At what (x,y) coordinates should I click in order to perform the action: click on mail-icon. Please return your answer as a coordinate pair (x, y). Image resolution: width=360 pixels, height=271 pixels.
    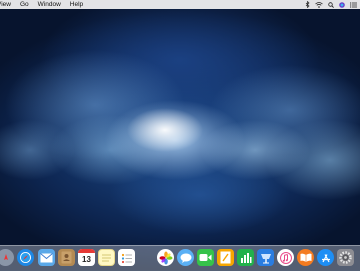
    Looking at the image, I should click on (46, 257).